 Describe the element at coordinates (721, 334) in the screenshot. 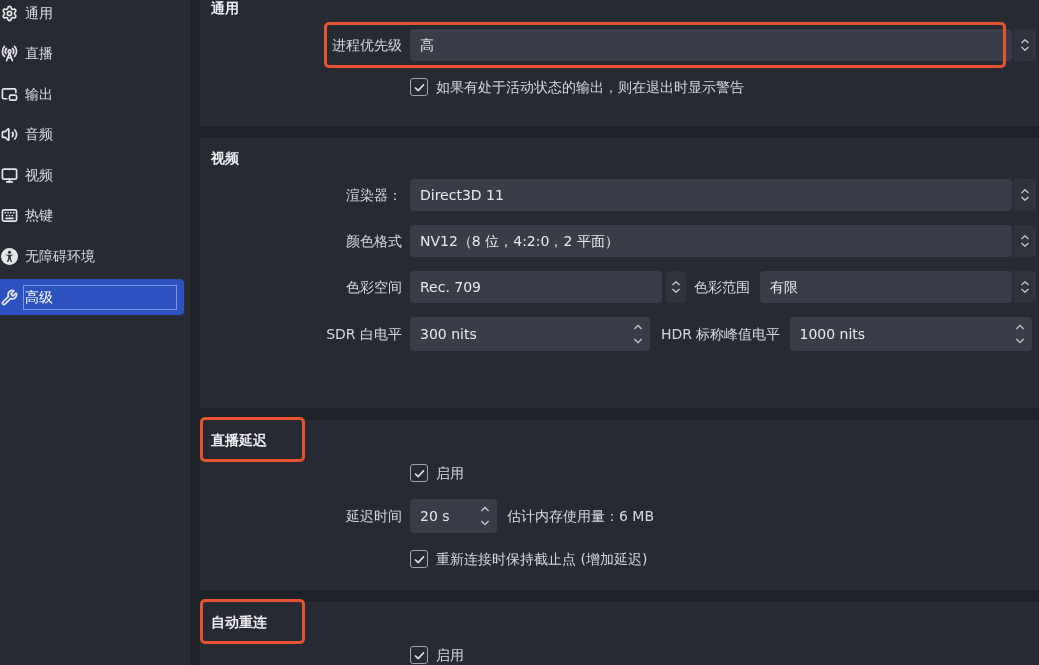

I see `field-label: HDR 标称峰值电平` at that location.